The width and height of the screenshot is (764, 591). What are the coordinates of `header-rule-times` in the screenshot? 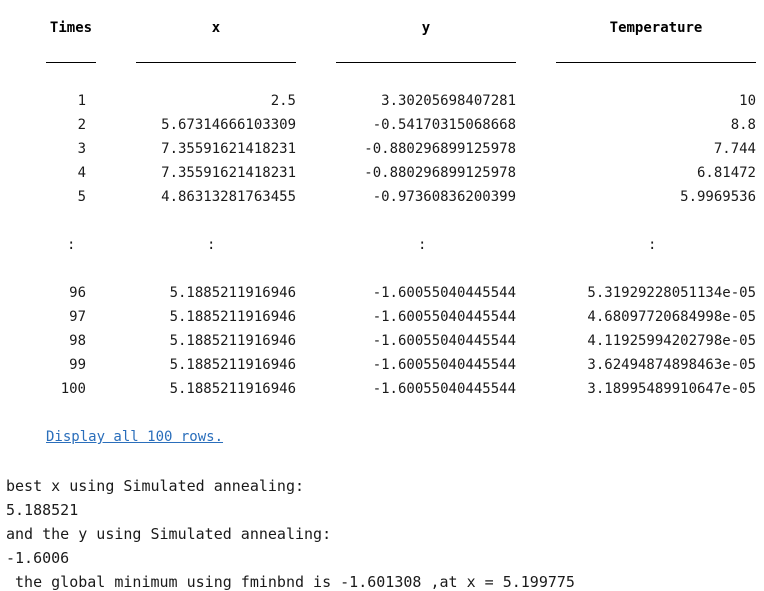 It's located at (71, 62).